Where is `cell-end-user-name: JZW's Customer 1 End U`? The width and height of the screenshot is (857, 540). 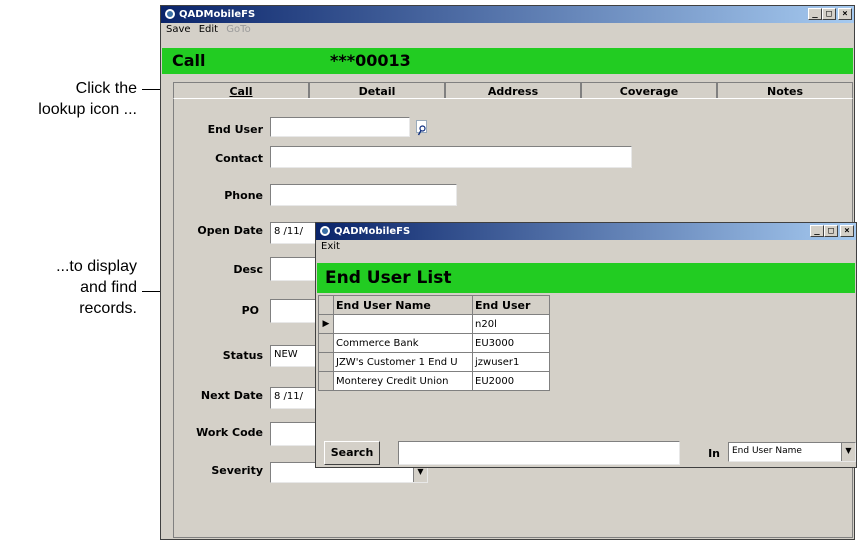 cell-end-user-name: JZW's Customer 1 End U is located at coordinates (403, 362).